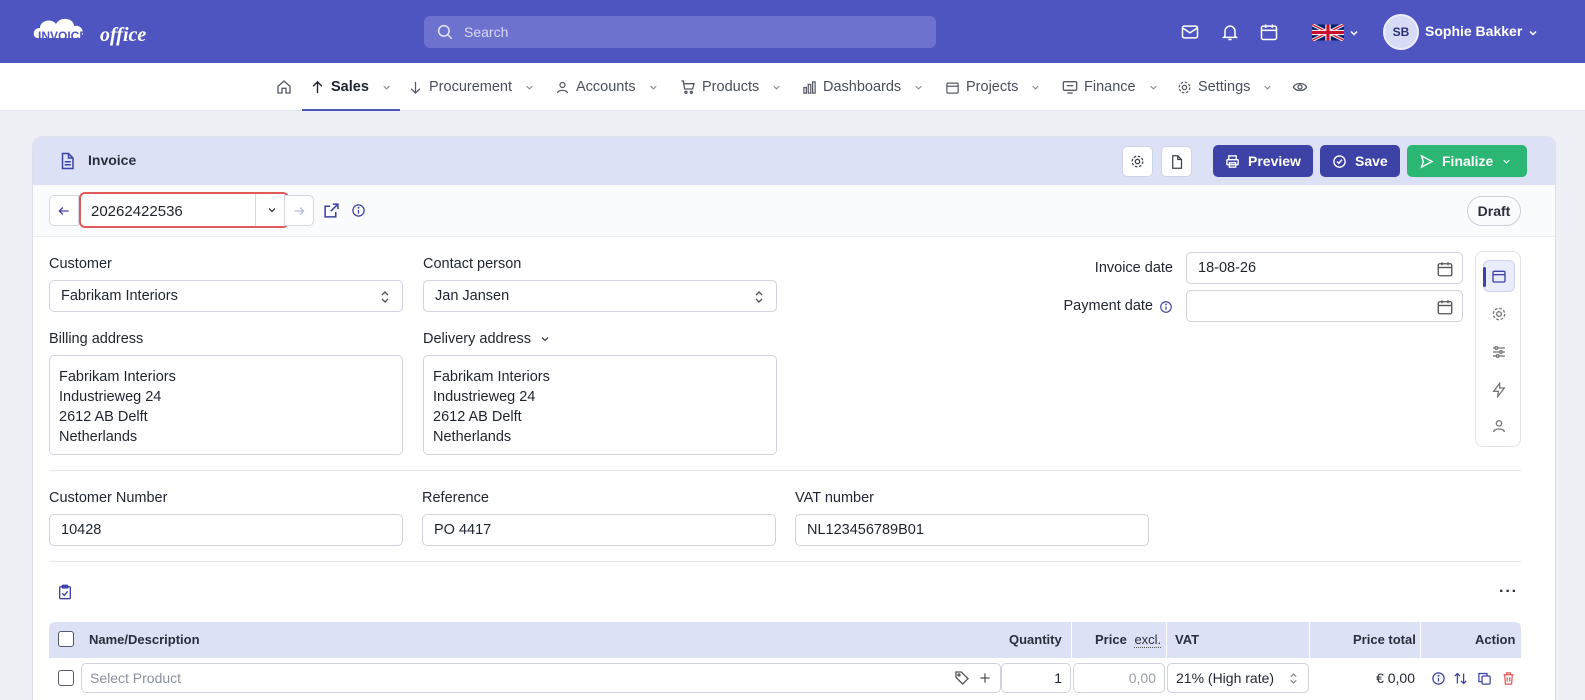  Describe the element at coordinates (1328, 32) in the screenshot. I see `uk-flag-icon` at that location.